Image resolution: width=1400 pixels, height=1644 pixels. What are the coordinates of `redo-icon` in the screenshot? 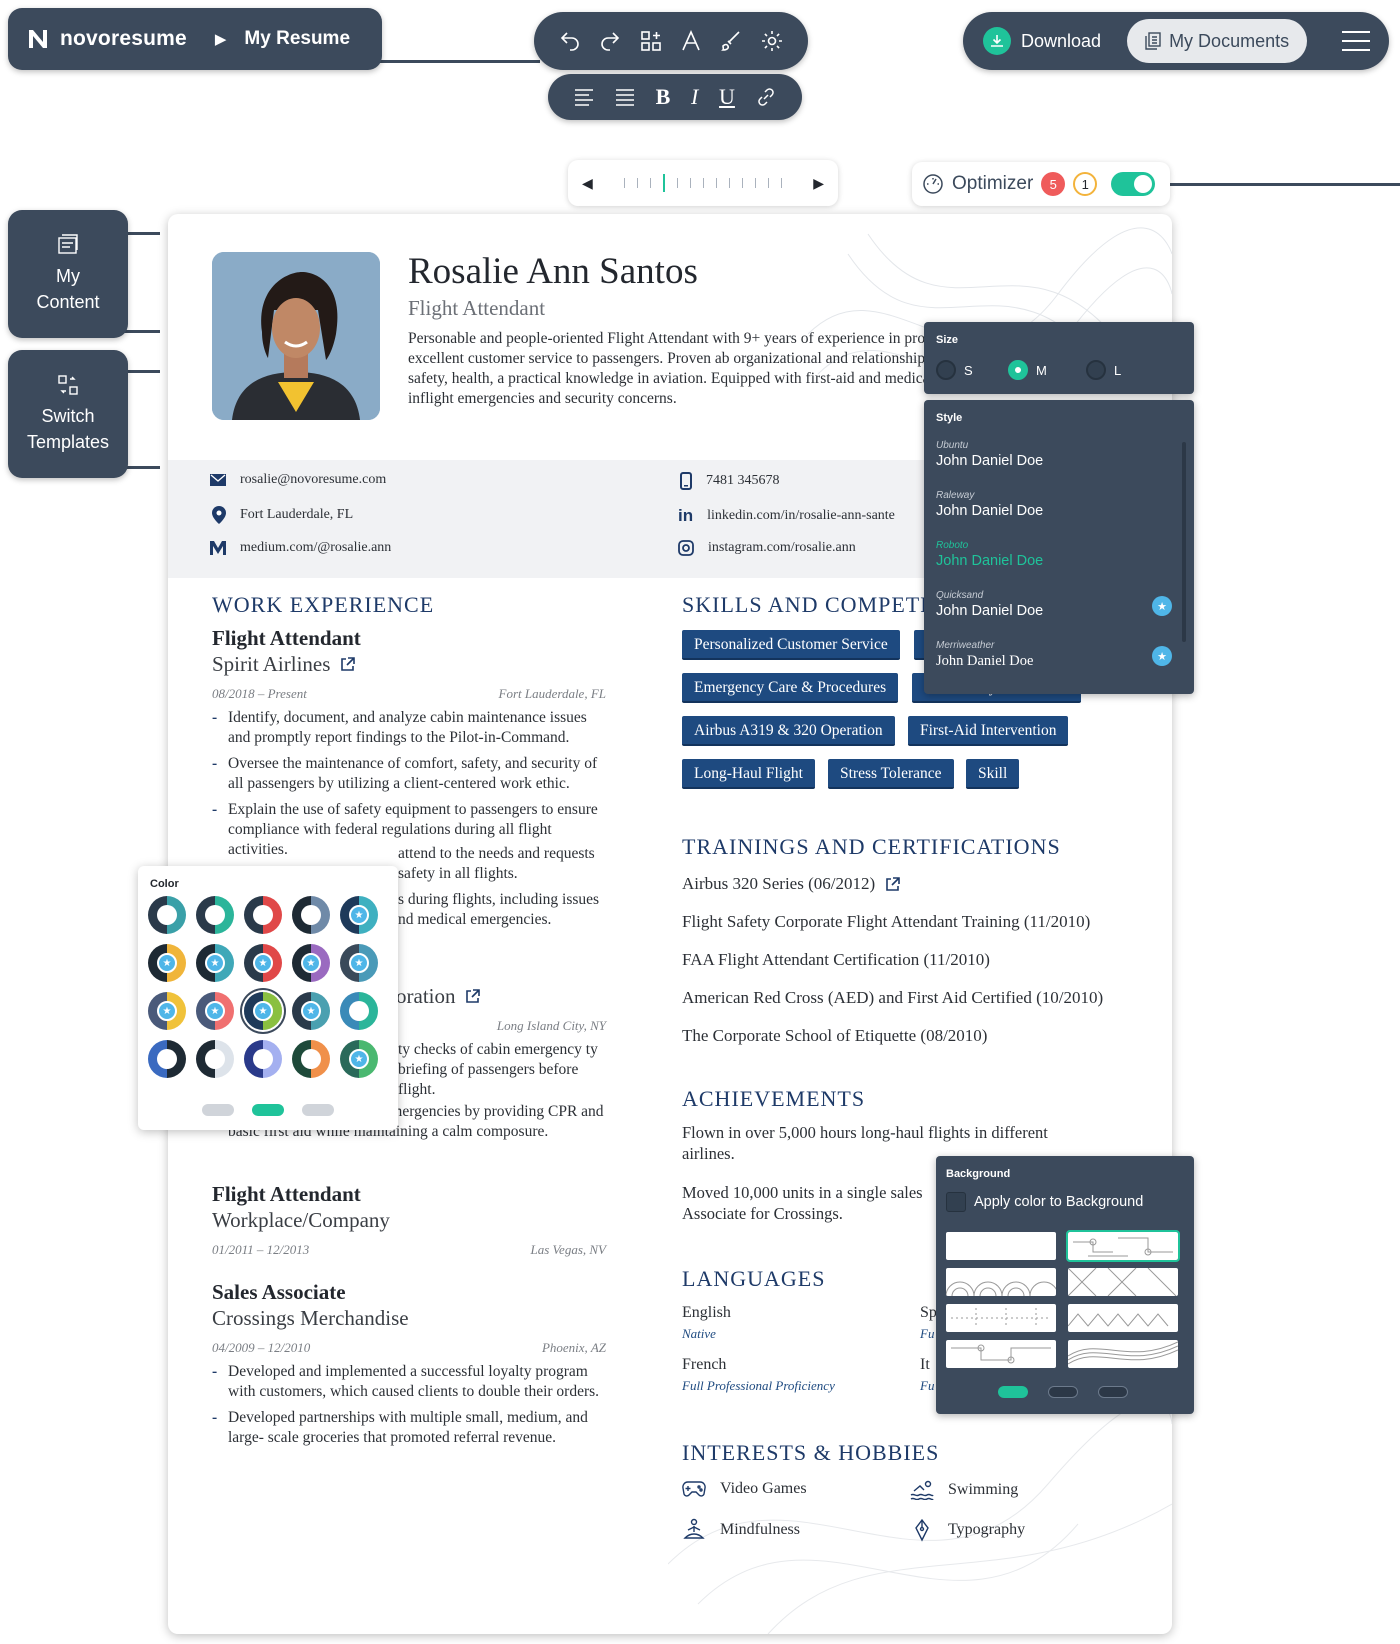 It's located at (610, 41).